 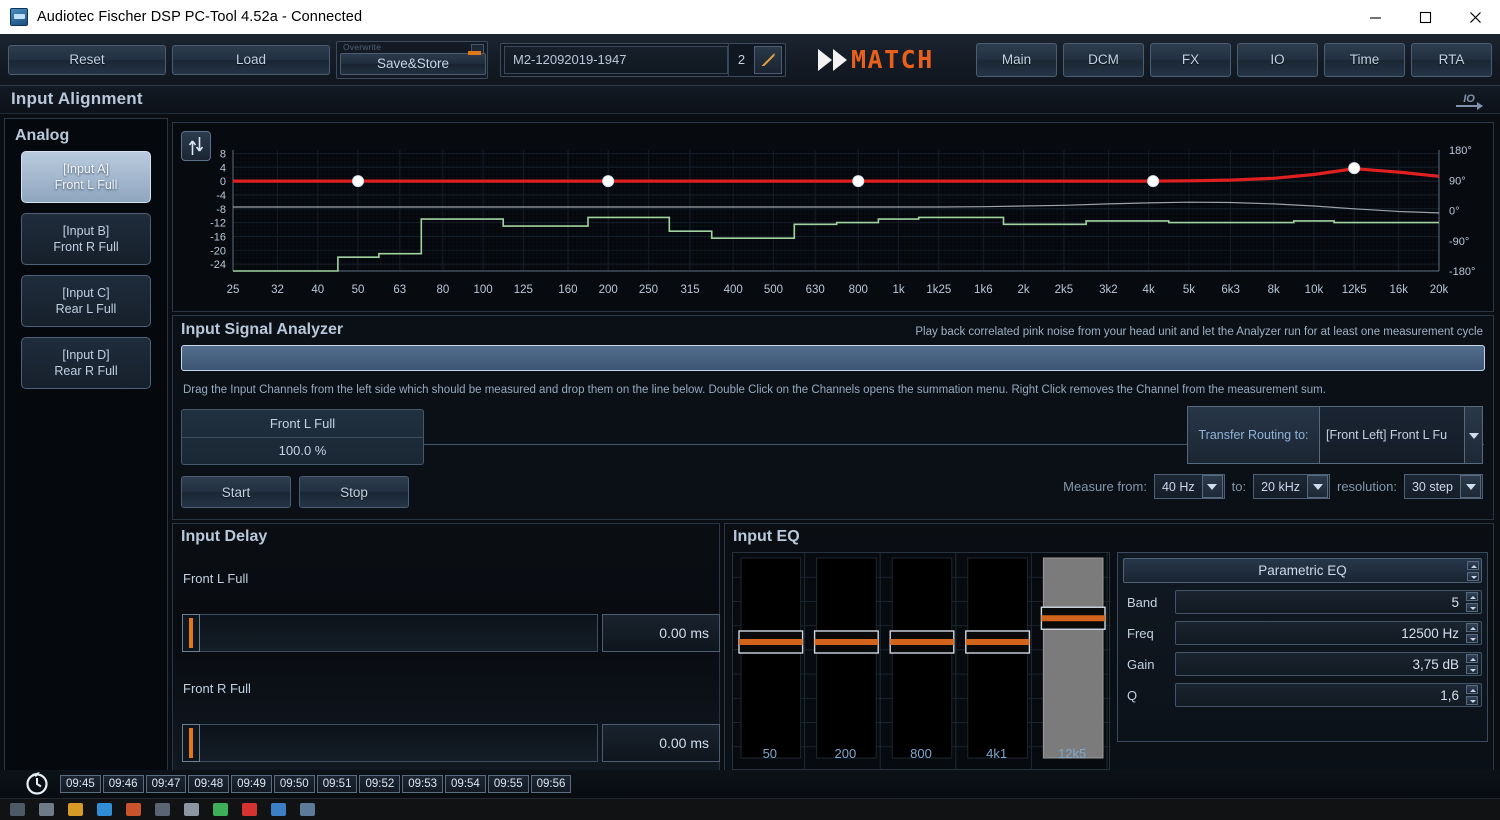 What do you see at coordinates (17, 809) in the screenshot?
I see `taskbar-start-icon` at bounding box center [17, 809].